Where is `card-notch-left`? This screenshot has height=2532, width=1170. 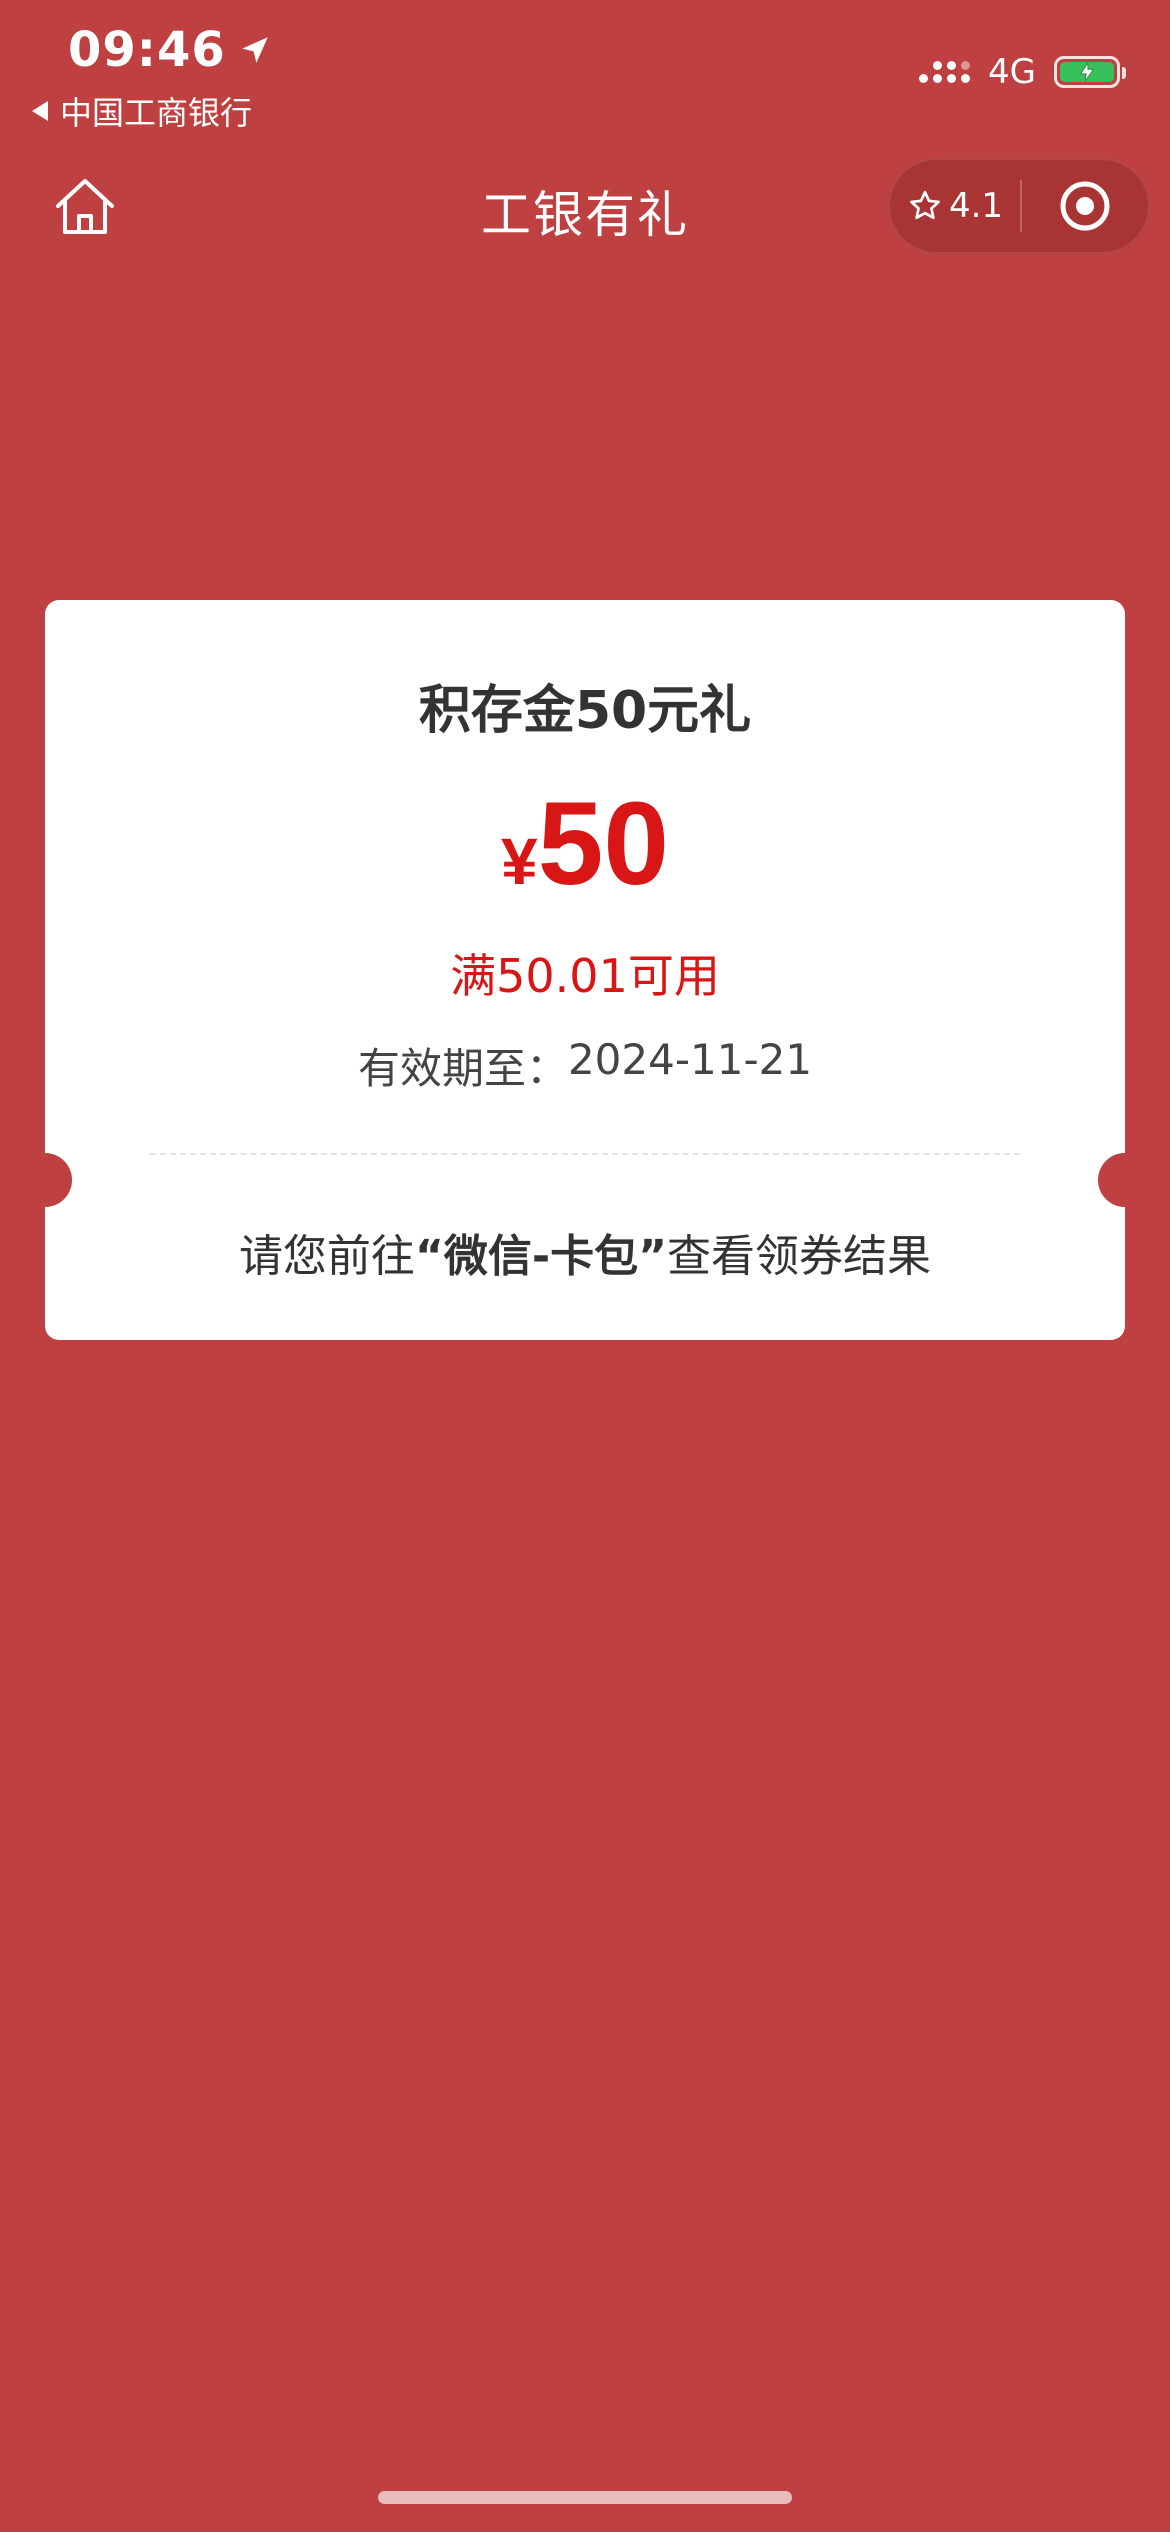 card-notch-left is located at coordinates (45, 1180).